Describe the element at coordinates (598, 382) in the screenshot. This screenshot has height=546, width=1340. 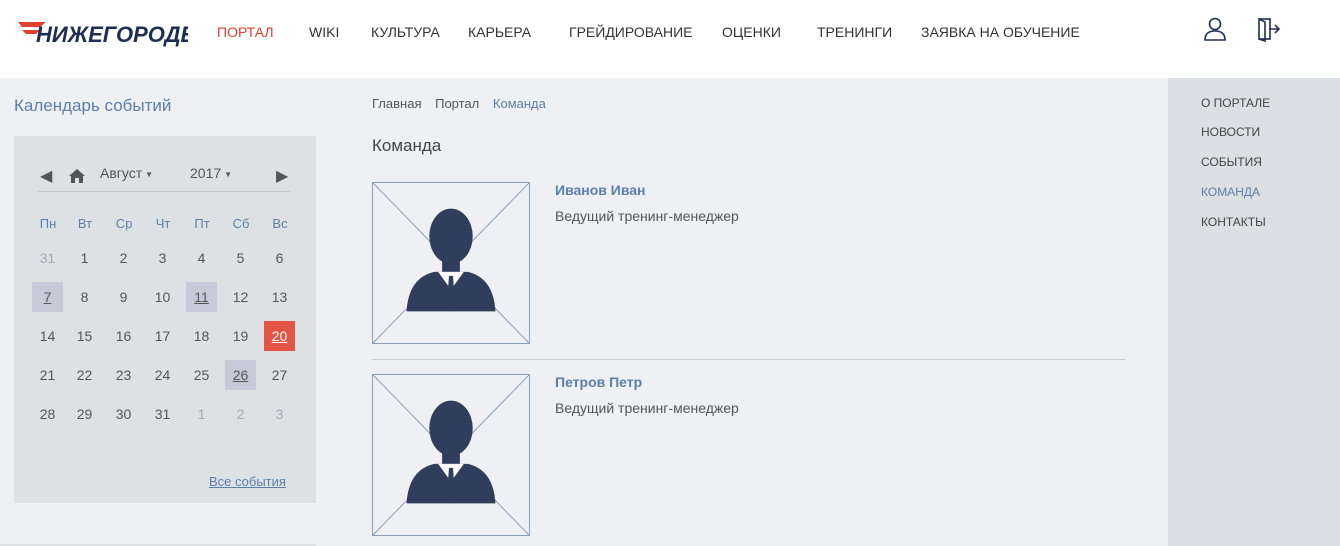
I see `team-member-name: Петров Петр` at that location.